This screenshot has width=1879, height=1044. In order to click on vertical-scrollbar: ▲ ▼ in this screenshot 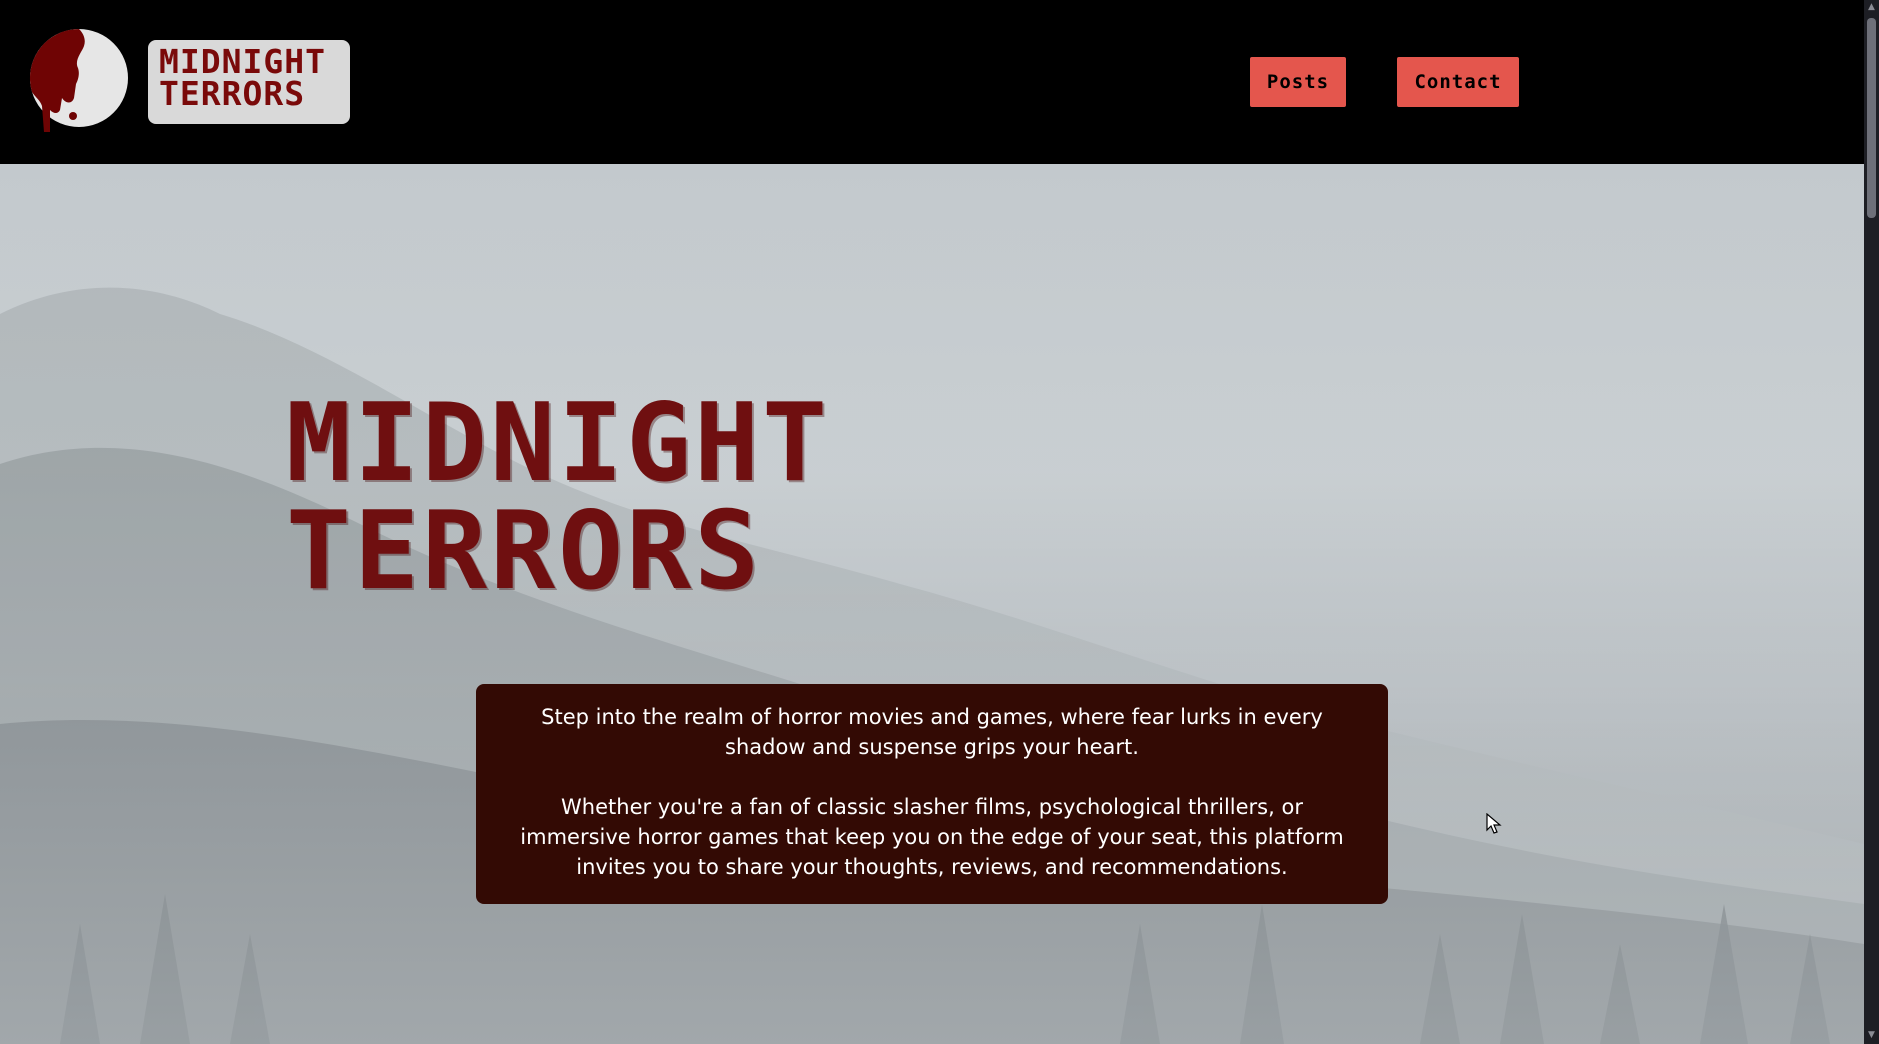, I will do `click(1871, 522)`.